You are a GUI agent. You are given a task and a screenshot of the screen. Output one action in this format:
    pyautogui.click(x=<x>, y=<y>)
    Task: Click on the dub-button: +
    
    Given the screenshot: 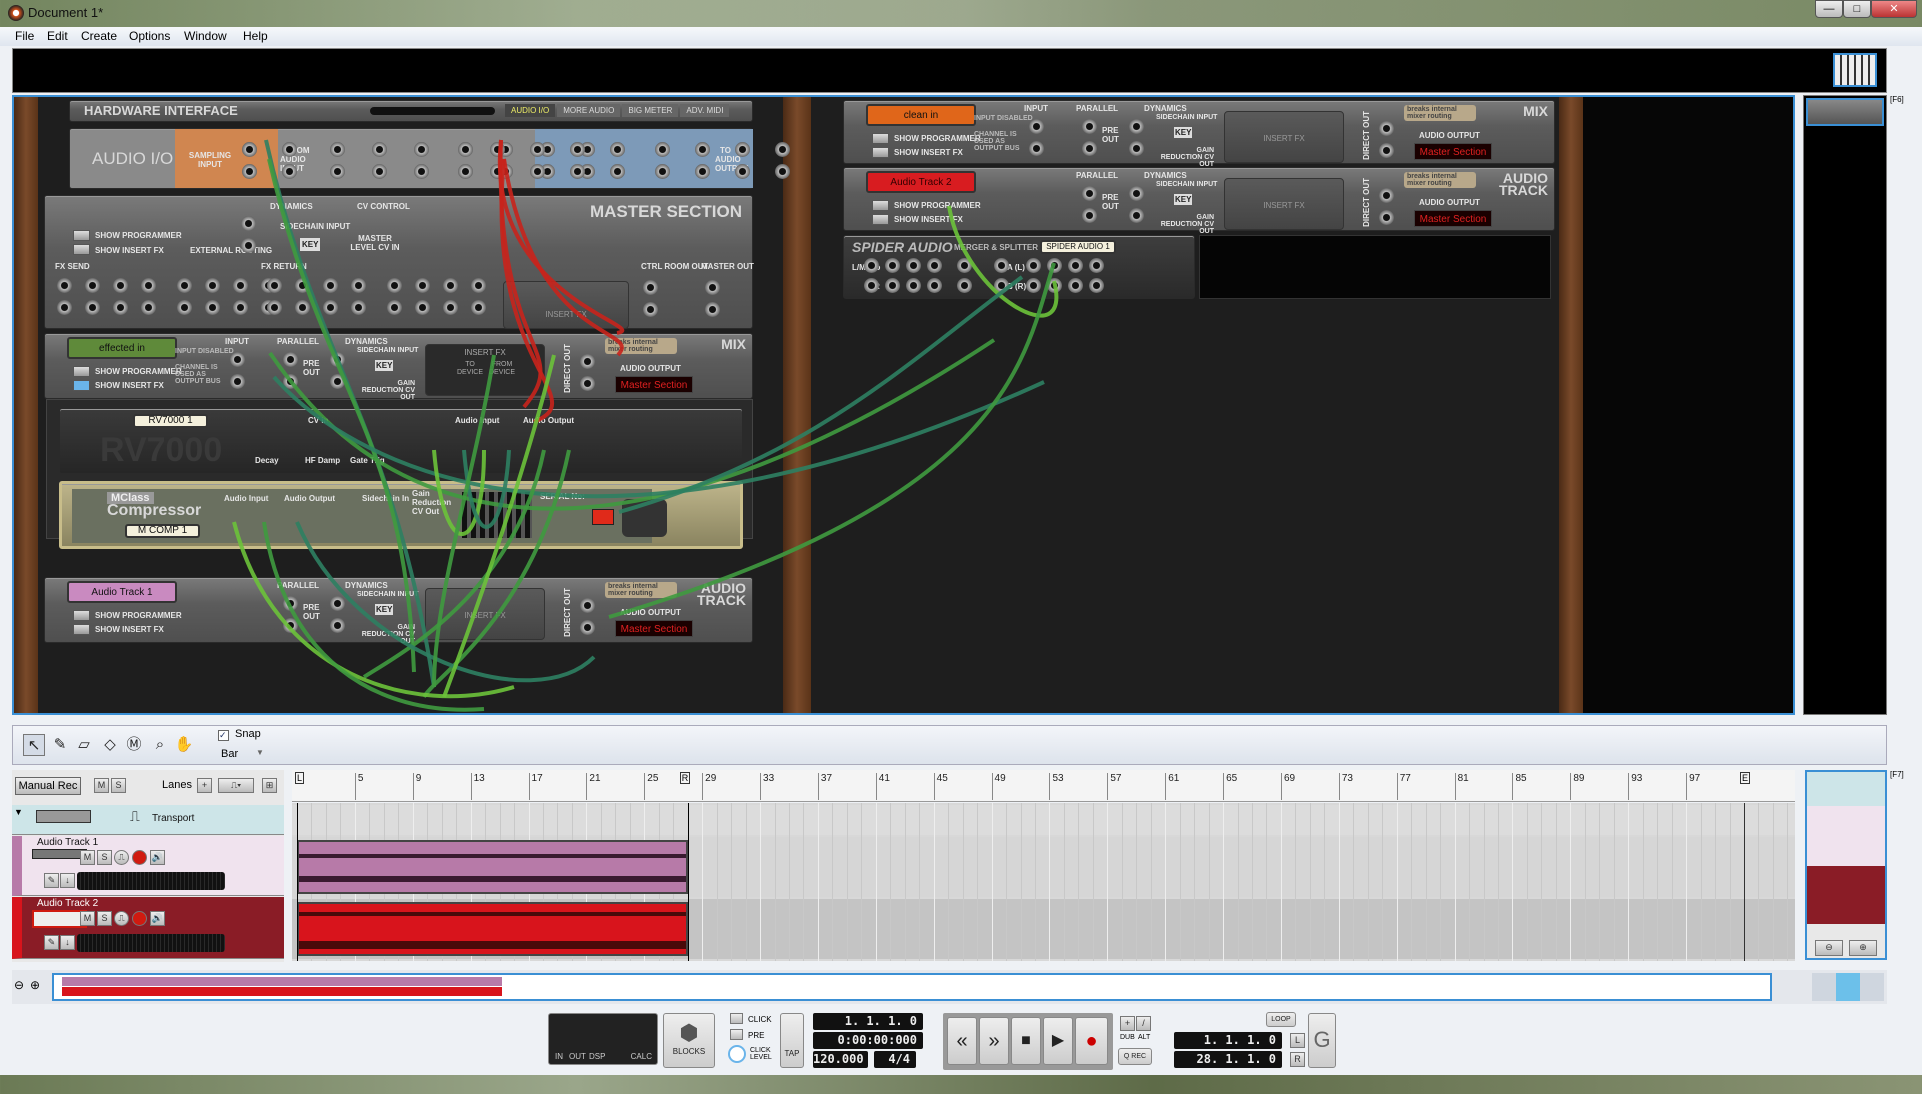 What is the action you would take?
    pyautogui.click(x=1127, y=1023)
    